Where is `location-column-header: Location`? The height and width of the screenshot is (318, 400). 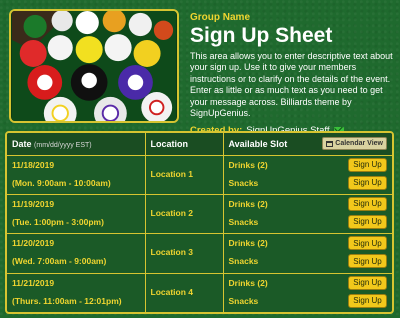 location-column-header: Location is located at coordinates (184, 144).